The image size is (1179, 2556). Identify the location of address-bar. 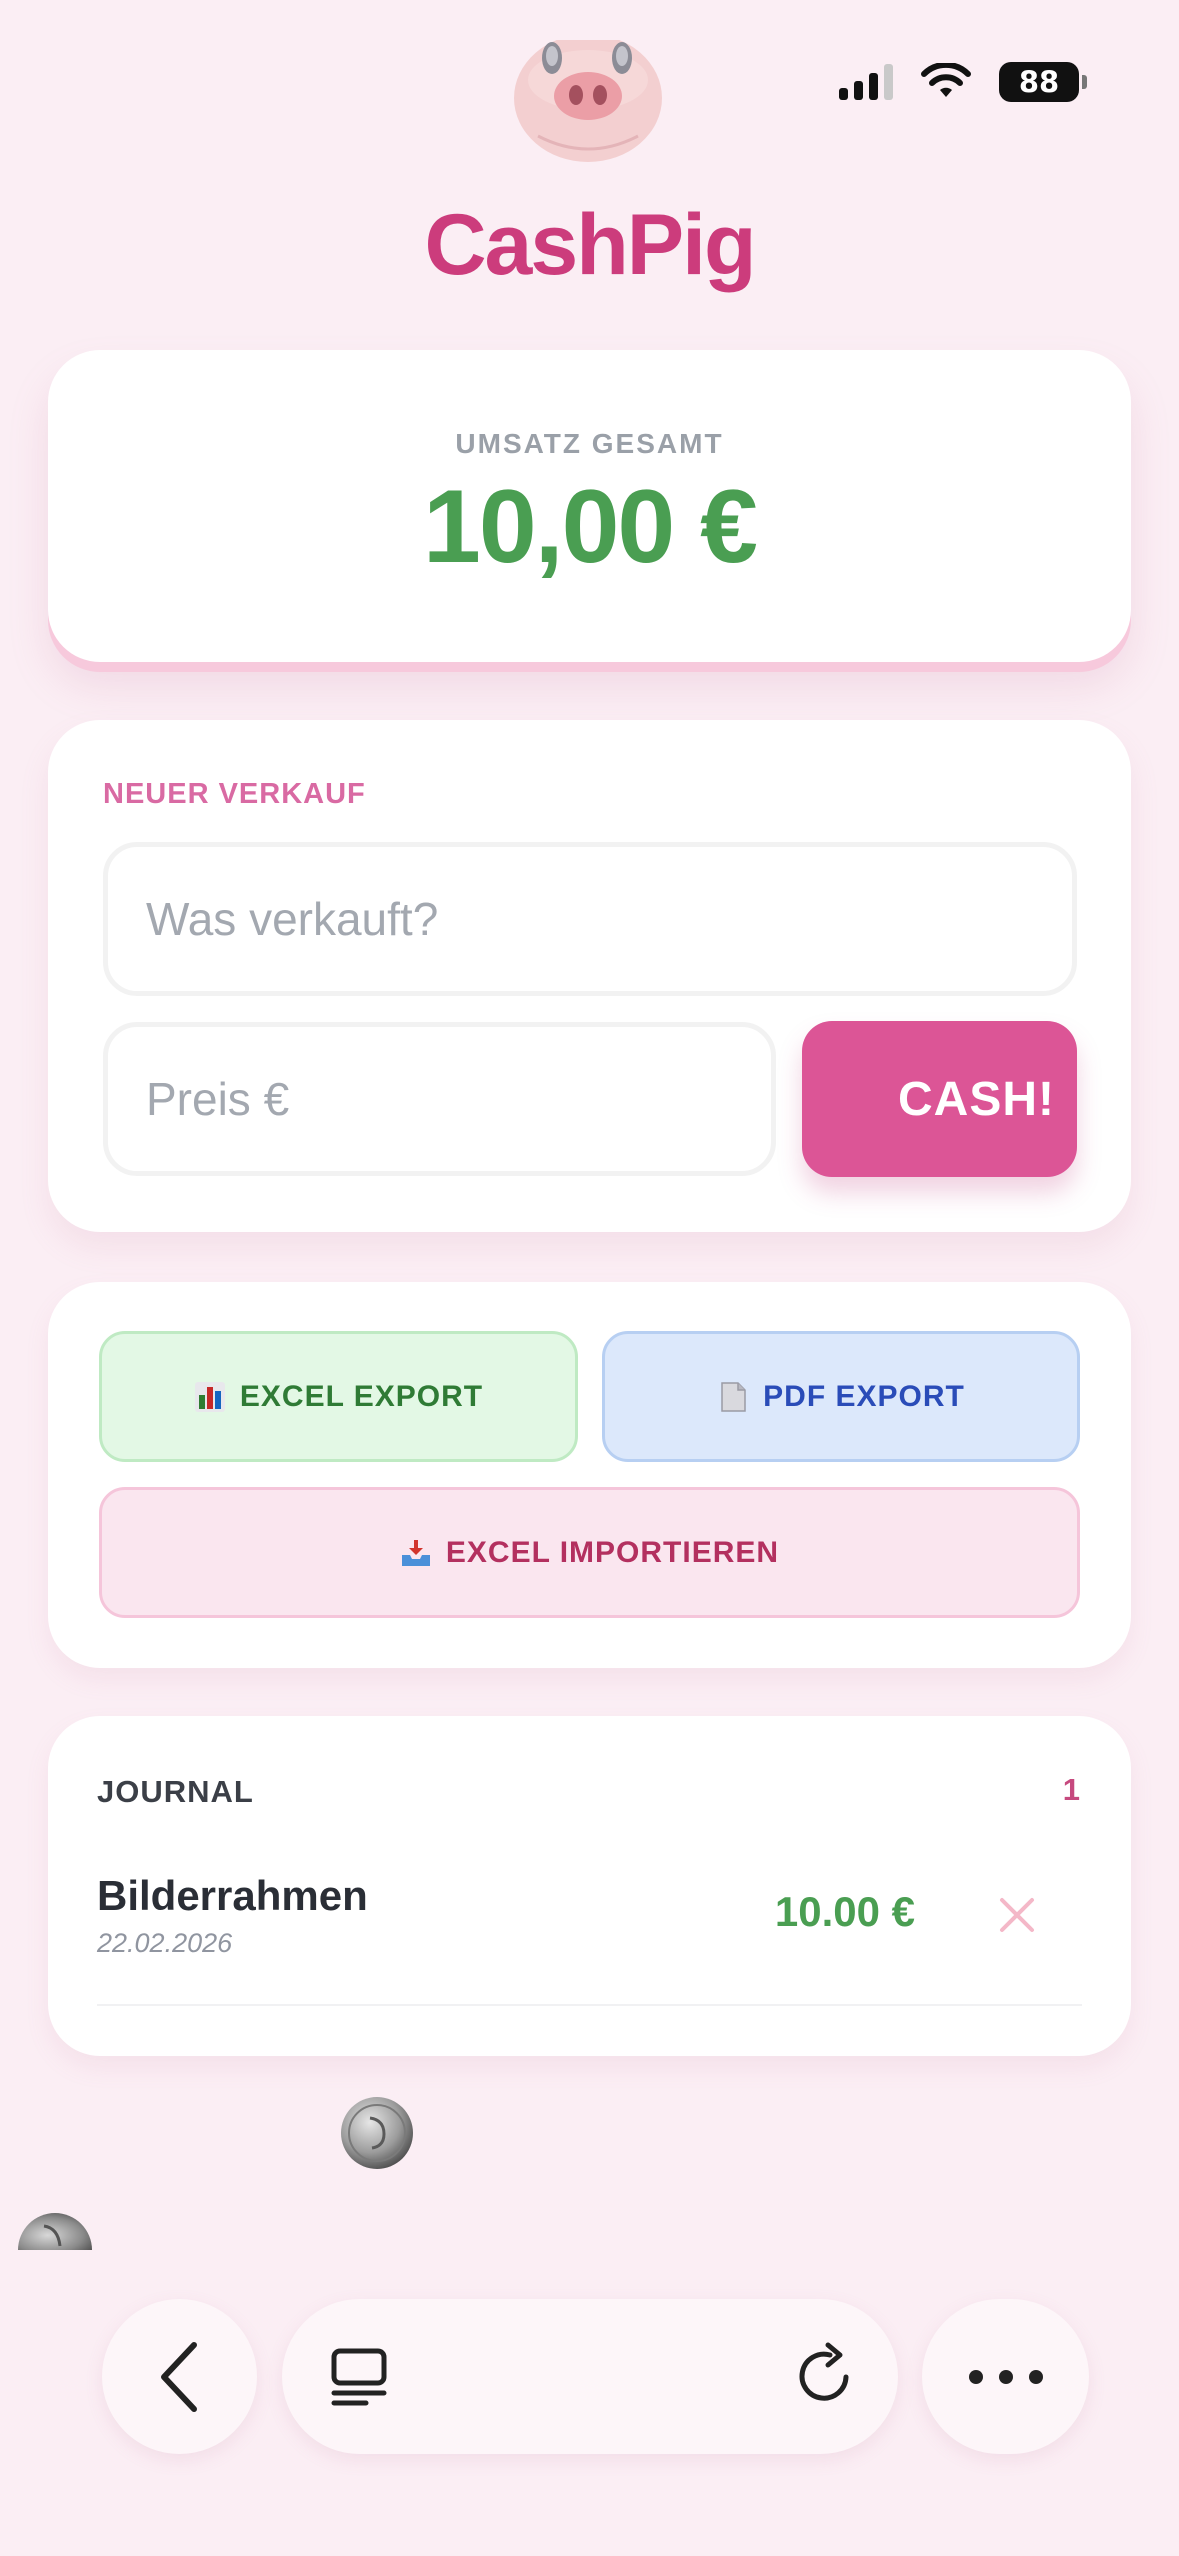
(590, 2376).